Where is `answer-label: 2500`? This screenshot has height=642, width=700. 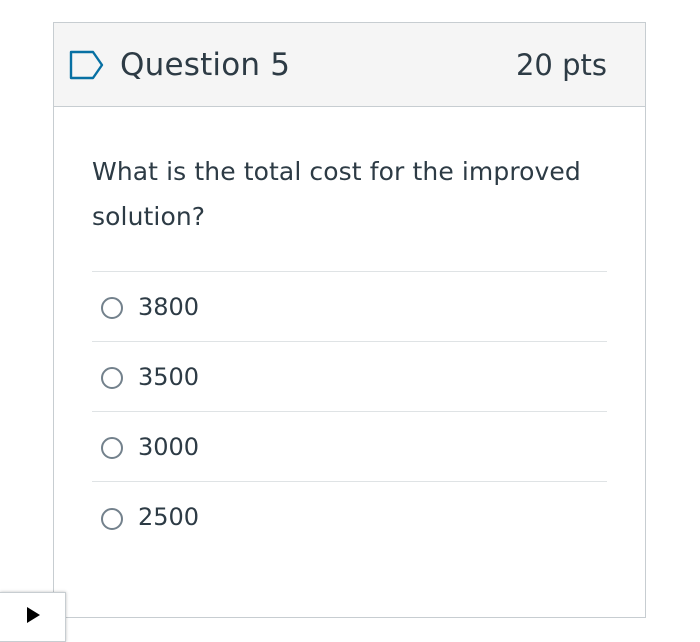 answer-label: 2500 is located at coordinates (169, 517).